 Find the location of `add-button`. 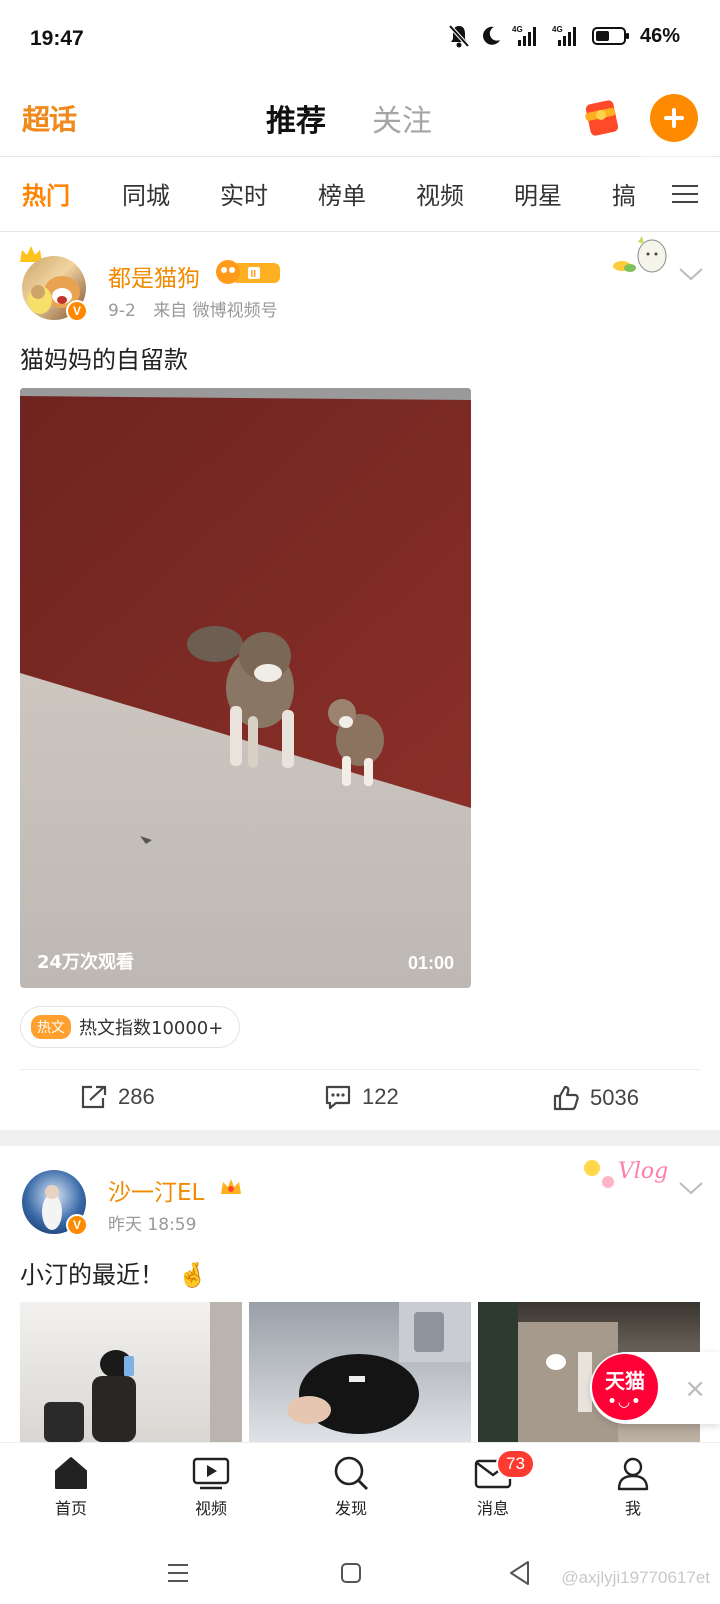

add-button is located at coordinates (674, 118).